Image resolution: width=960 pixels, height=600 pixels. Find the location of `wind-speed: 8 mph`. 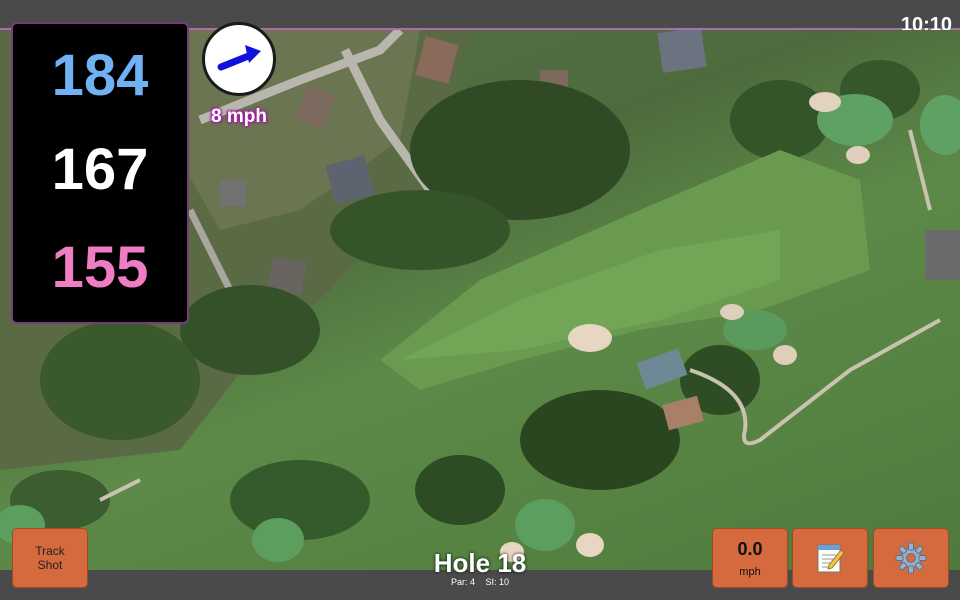

wind-speed: 8 mph is located at coordinates (239, 116).